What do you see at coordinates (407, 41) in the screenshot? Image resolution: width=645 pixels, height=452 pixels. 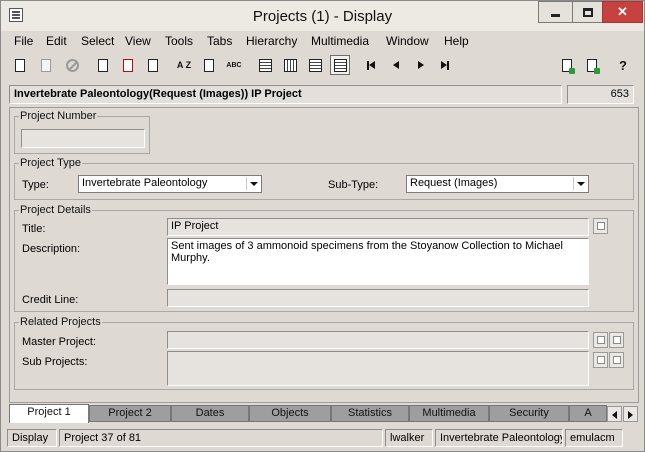 I see `menu-window: Window` at bounding box center [407, 41].